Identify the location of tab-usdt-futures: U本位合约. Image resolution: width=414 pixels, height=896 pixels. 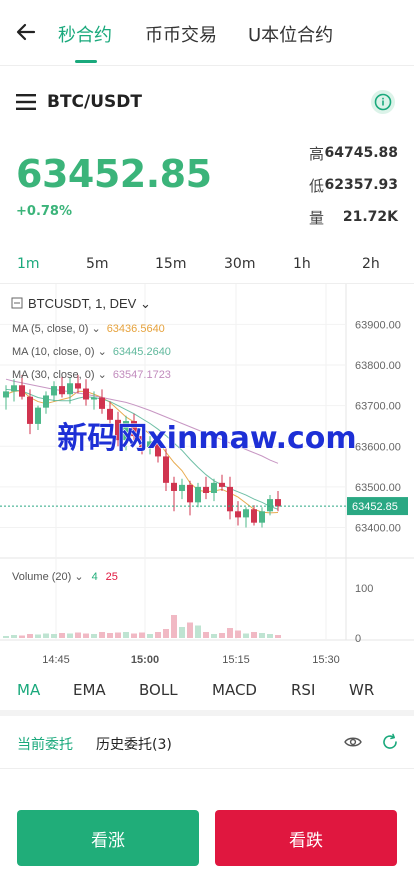
(290, 34).